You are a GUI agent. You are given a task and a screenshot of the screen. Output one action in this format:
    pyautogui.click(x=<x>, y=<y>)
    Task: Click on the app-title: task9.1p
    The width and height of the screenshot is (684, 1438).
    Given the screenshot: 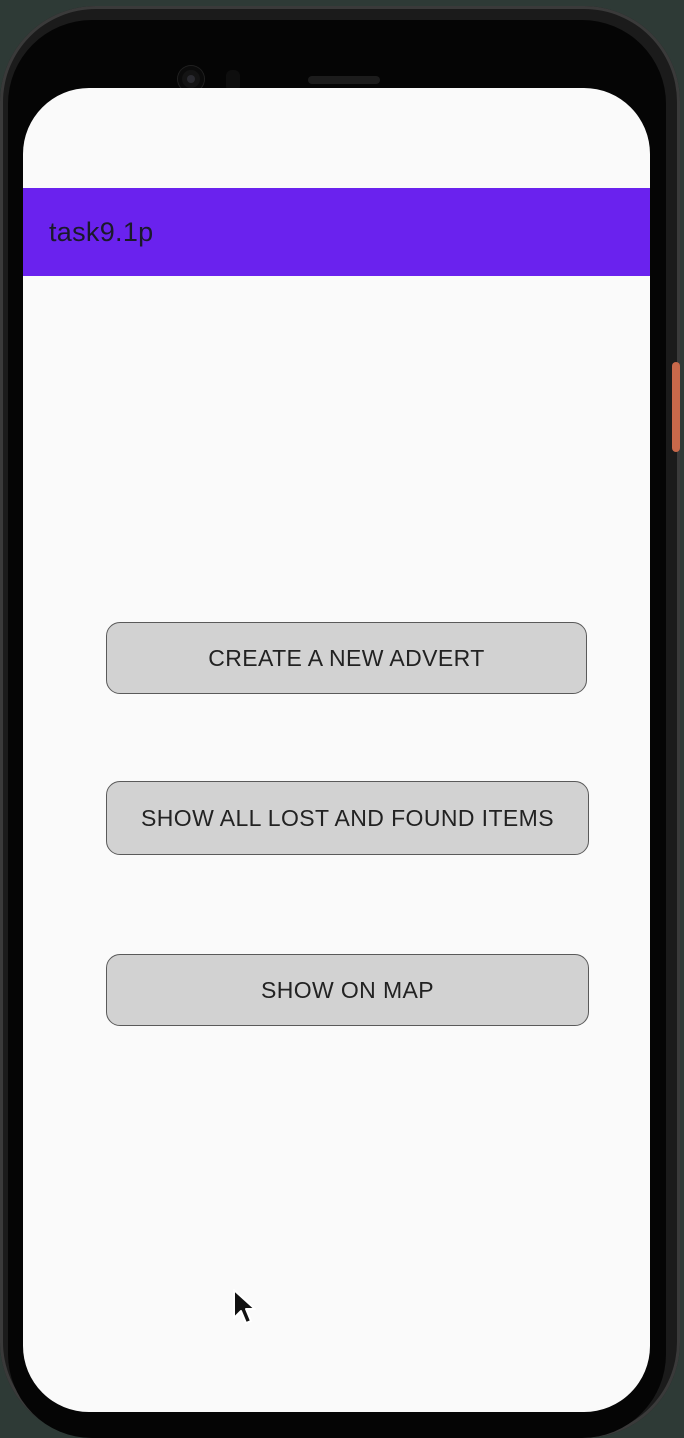 What is the action you would take?
    pyautogui.click(x=101, y=231)
    